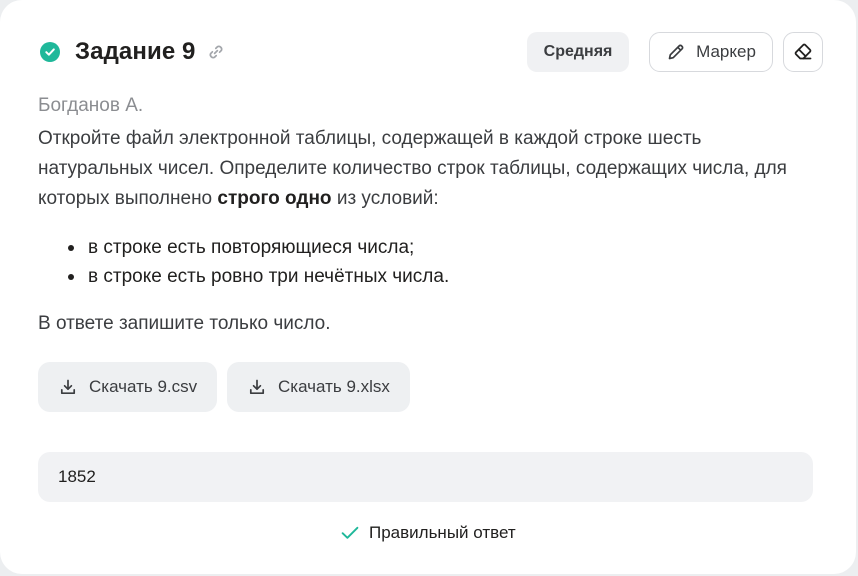 This screenshot has width=858, height=576. I want to click on answer-instruction: В ответе запишите только число., so click(184, 323).